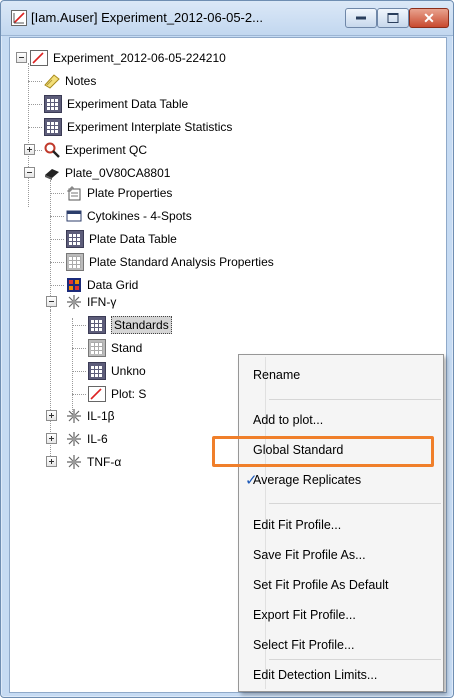 The image size is (454, 698). I want to click on tree-item-experiment-data-table: Experiment Data Table, so click(116, 104).